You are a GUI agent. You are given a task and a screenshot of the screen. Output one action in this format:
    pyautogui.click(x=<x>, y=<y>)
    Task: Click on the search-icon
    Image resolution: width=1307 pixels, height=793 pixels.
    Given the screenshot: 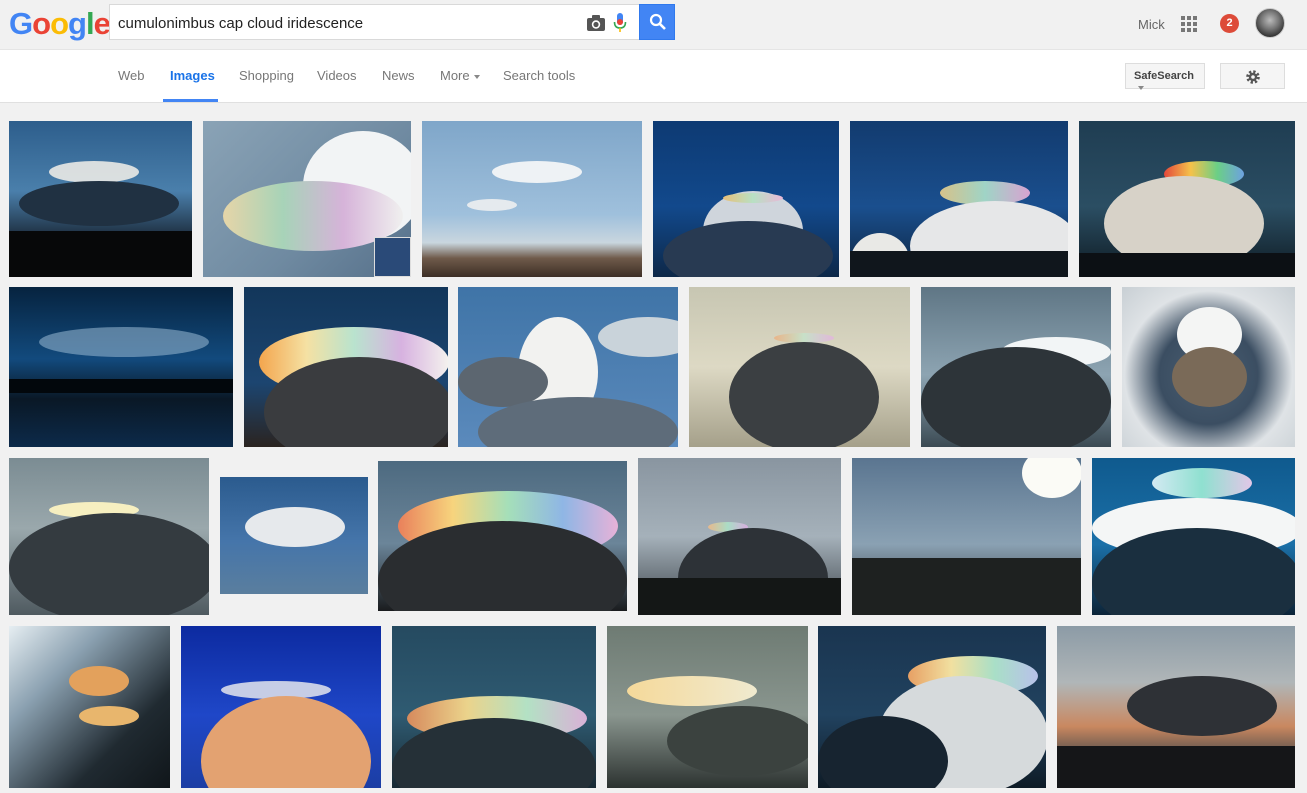 What is the action you would take?
    pyautogui.click(x=657, y=21)
    